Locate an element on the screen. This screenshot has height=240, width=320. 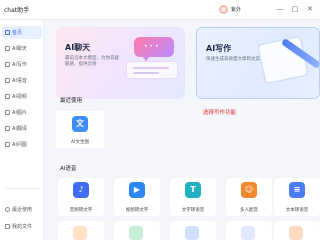
sidebar-item-label: AI视频 is located at coordinates (19, 97).